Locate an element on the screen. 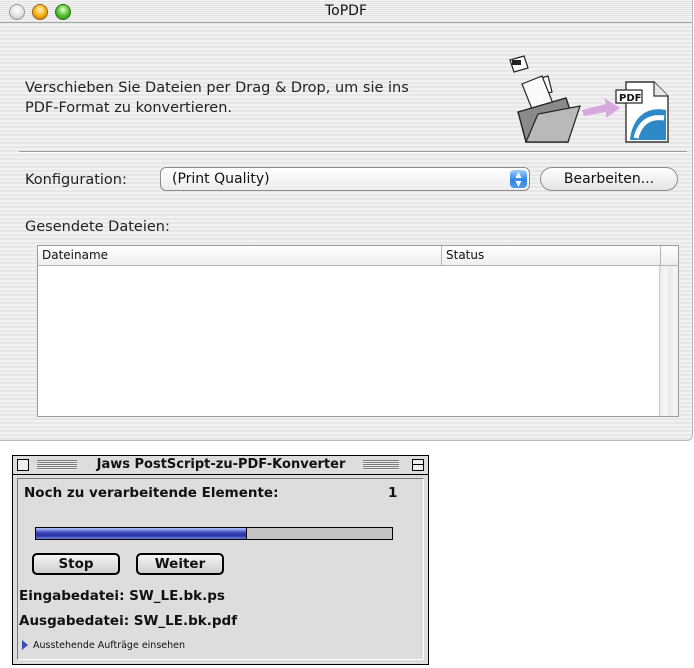 The height and width of the screenshot is (668, 694). sent-files-label: Gesendete Dateien: is located at coordinates (97, 227).